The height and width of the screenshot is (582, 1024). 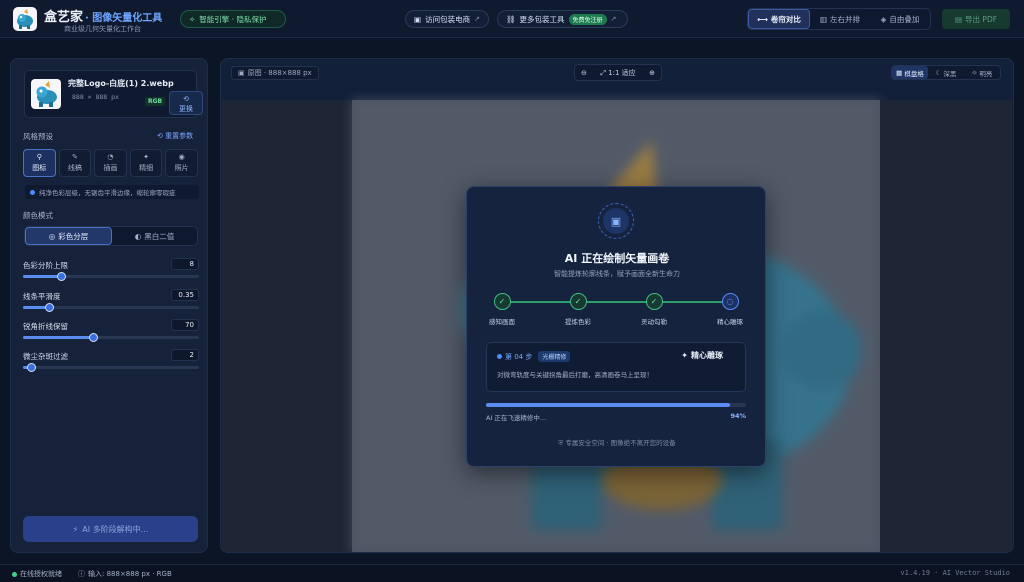 What do you see at coordinates (39, 163) in the screenshot?
I see `preset-icon-style: ⚲ 图标` at bounding box center [39, 163].